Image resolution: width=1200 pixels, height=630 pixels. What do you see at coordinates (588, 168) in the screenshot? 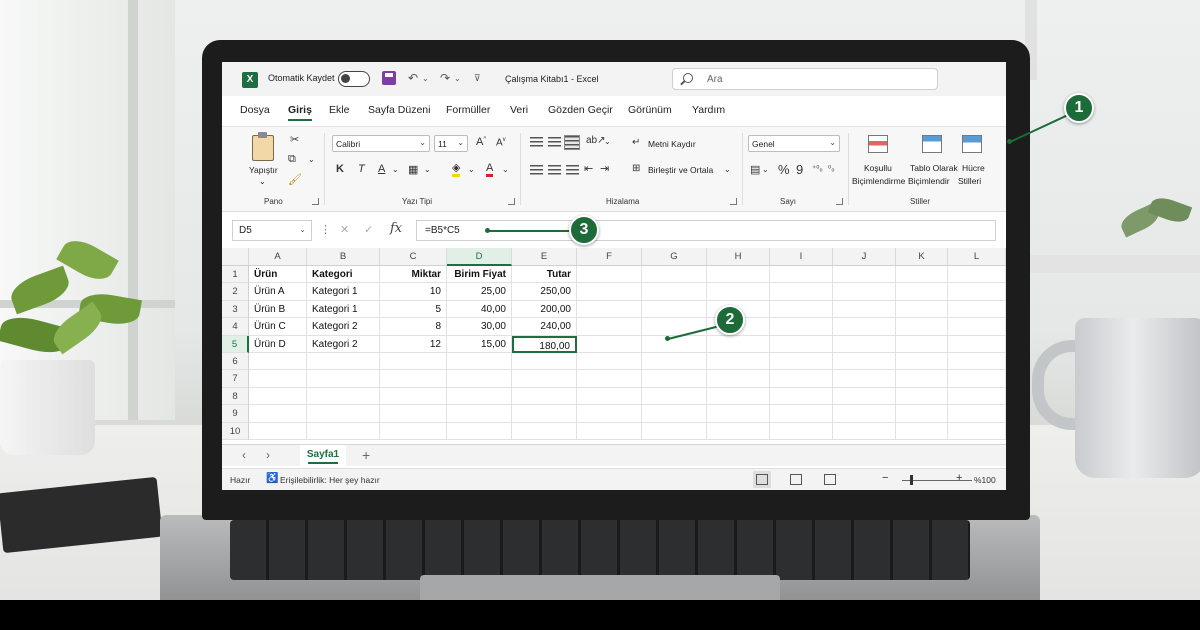
I see `decrease-indent-icon: ⇤` at bounding box center [588, 168].